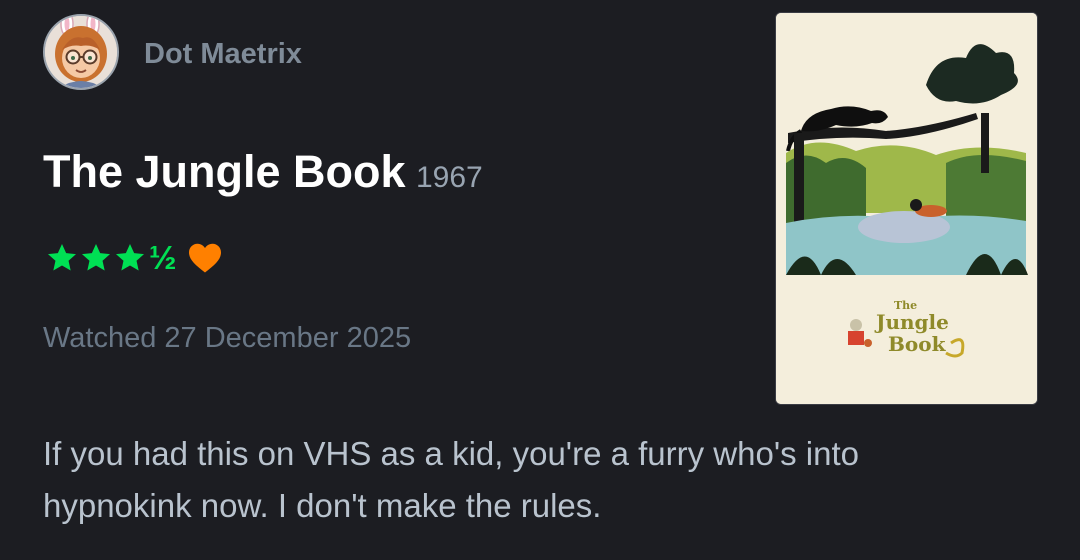  I want to click on user-avatar, so click(81, 52).